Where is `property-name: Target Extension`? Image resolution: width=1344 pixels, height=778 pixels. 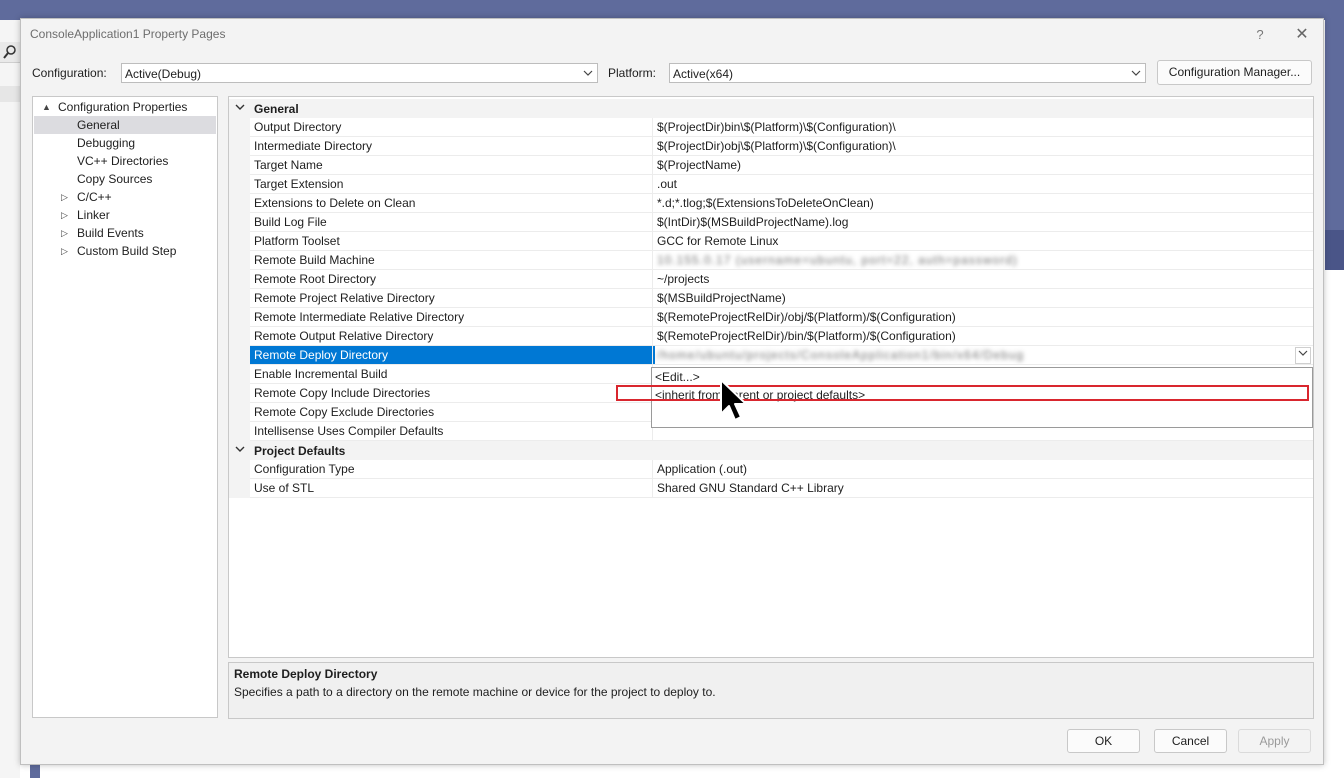 property-name: Target Extension is located at coordinates (452, 184).